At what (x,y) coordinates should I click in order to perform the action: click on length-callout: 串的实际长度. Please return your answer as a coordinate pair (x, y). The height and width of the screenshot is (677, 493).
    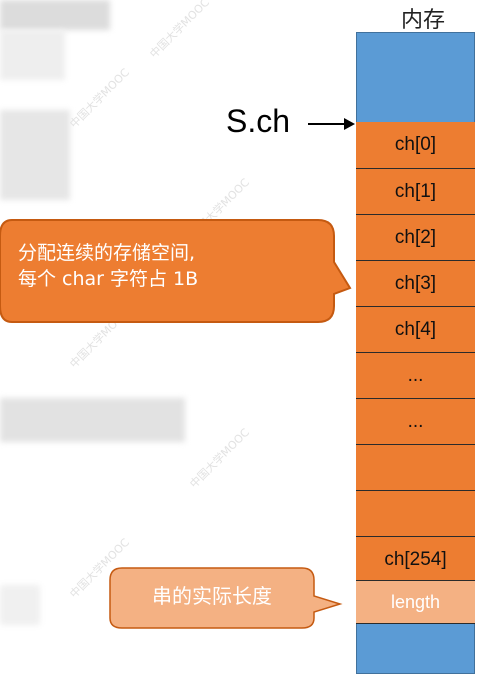
    Looking at the image, I should click on (212, 596).